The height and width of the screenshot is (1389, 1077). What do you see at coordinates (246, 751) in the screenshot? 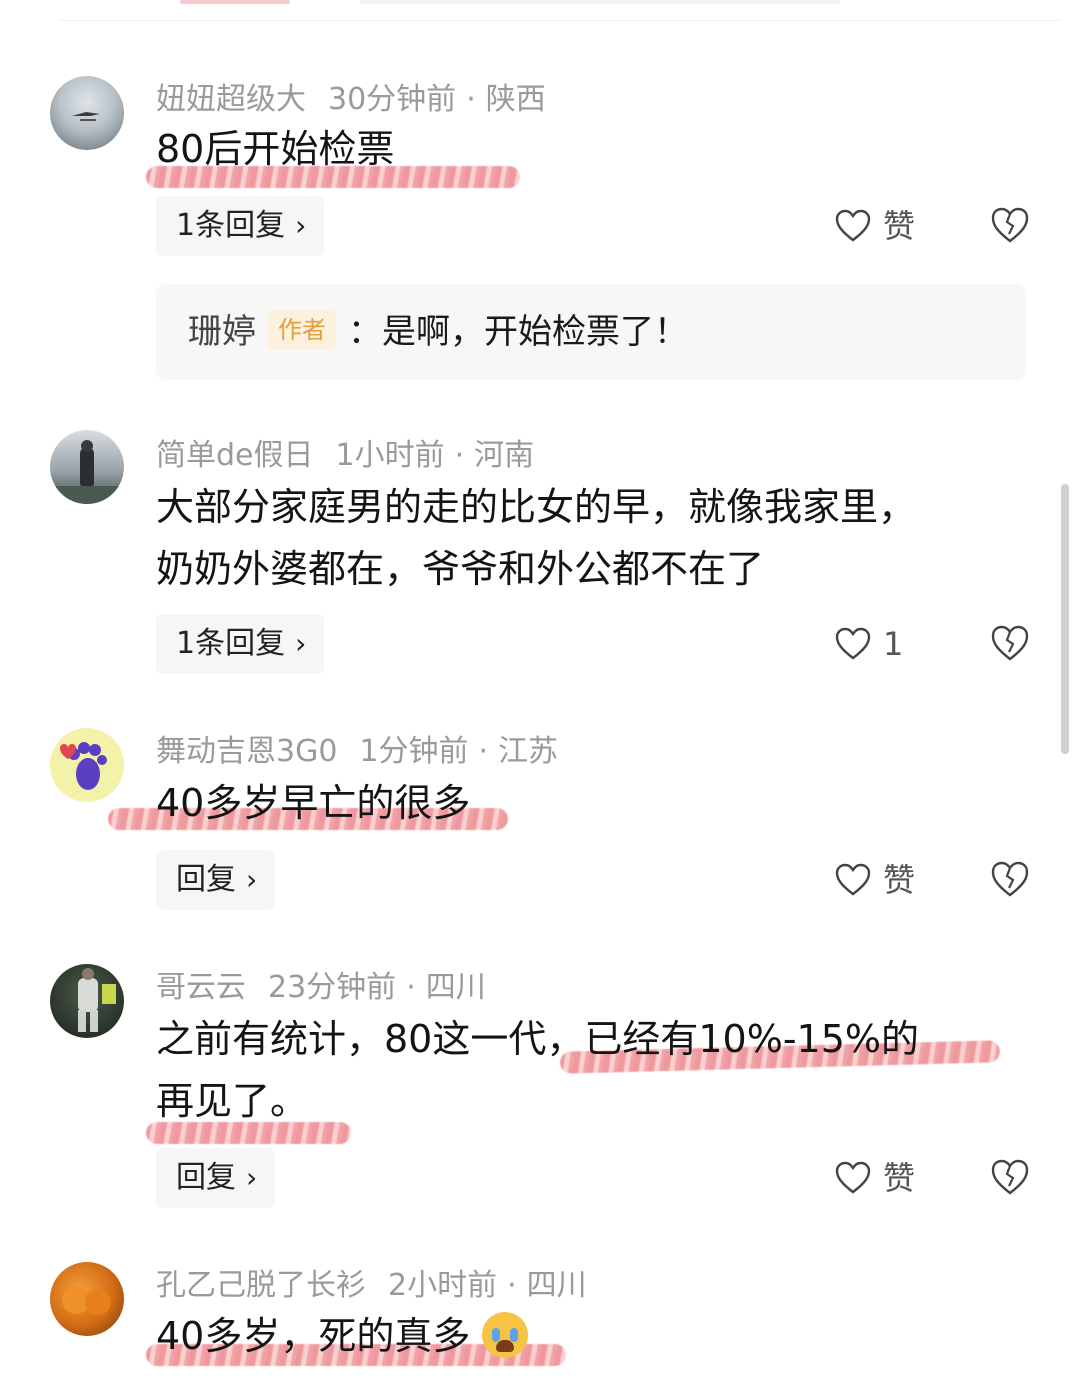
I see `username: 舞动吉恩3G0` at bounding box center [246, 751].